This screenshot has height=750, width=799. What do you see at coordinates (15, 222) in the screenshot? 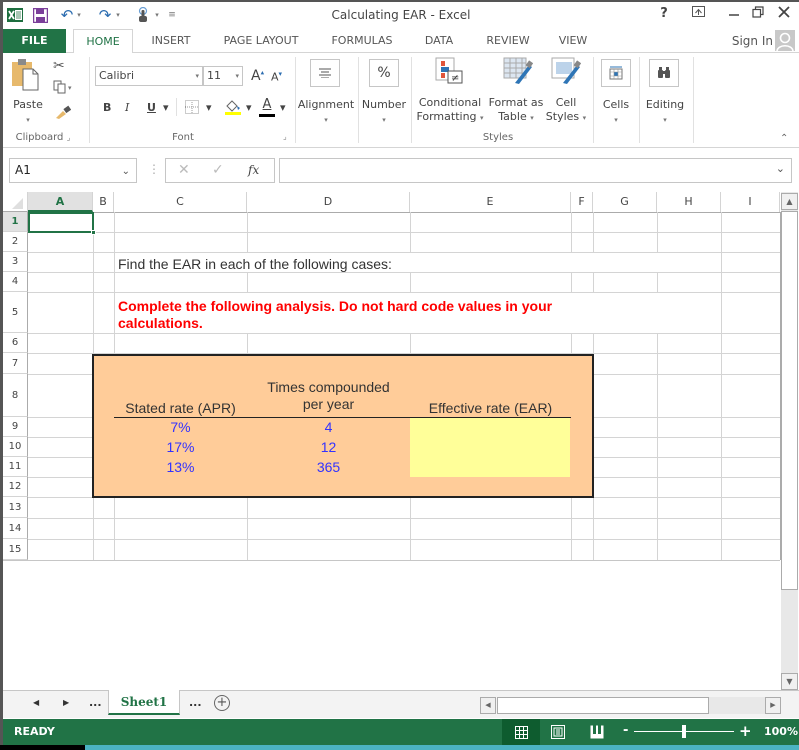
I see `row-header-1: 1` at bounding box center [15, 222].